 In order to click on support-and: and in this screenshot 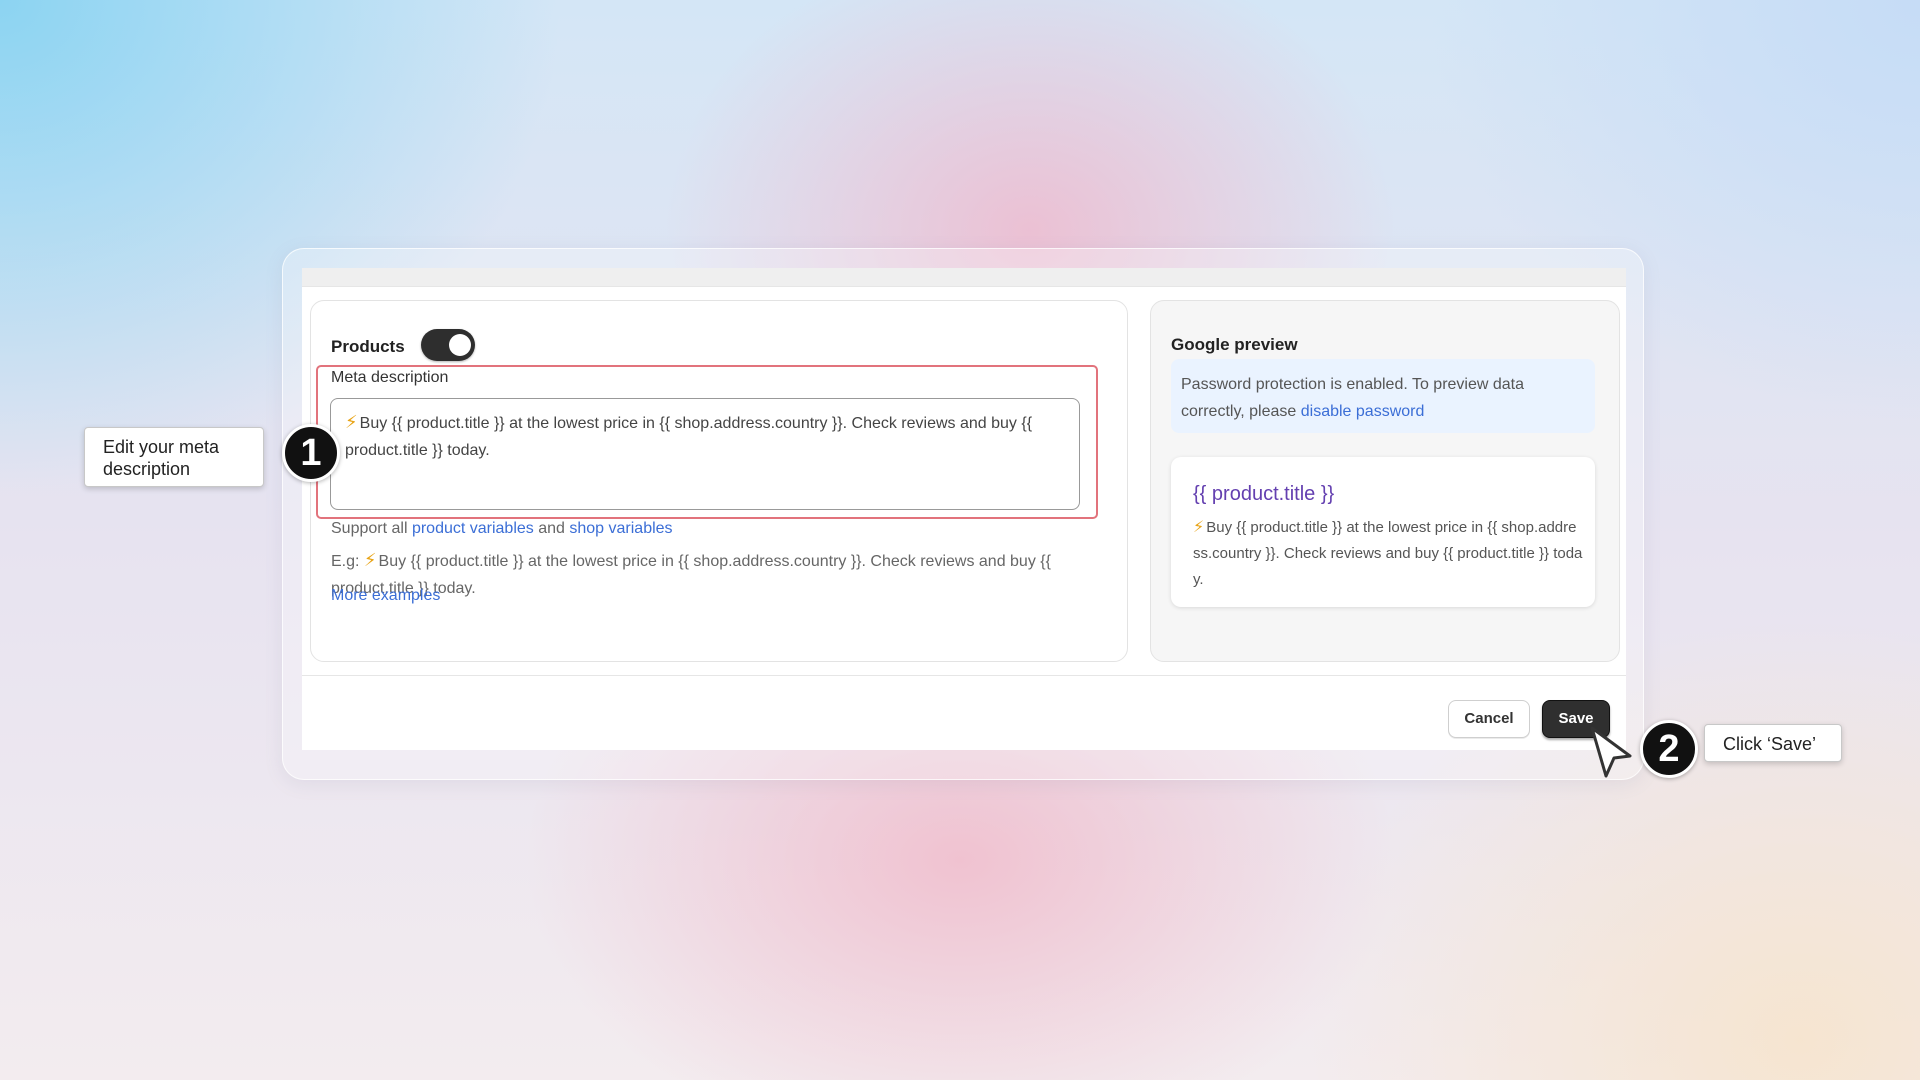, I will do `click(551, 528)`.